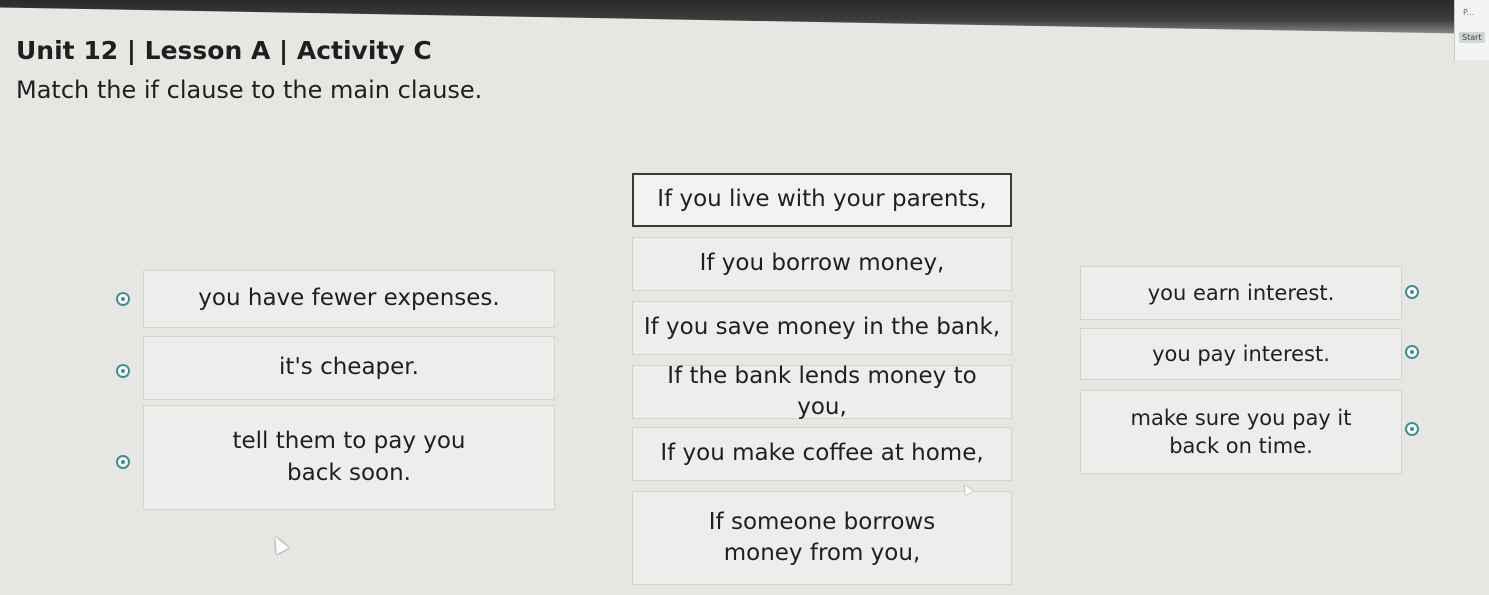 This screenshot has width=1489, height=595. I want to click on if-clause-text: If you make coffee at home,, so click(822, 453).